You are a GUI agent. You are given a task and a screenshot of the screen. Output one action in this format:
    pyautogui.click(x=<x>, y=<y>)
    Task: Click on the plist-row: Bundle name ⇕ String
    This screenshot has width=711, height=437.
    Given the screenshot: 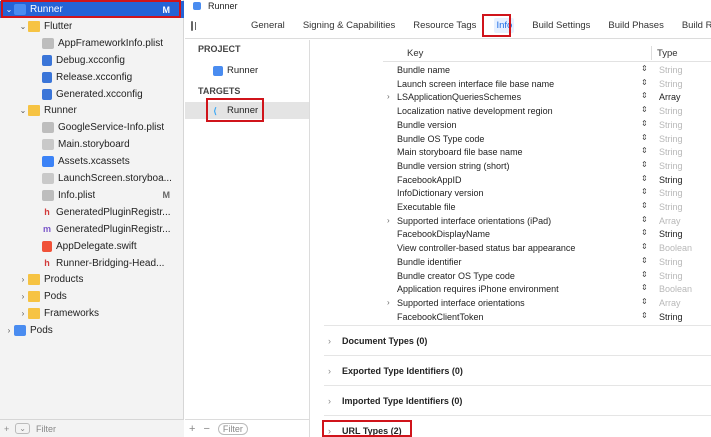 What is the action you would take?
    pyautogui.click(x=547, y=71)
    